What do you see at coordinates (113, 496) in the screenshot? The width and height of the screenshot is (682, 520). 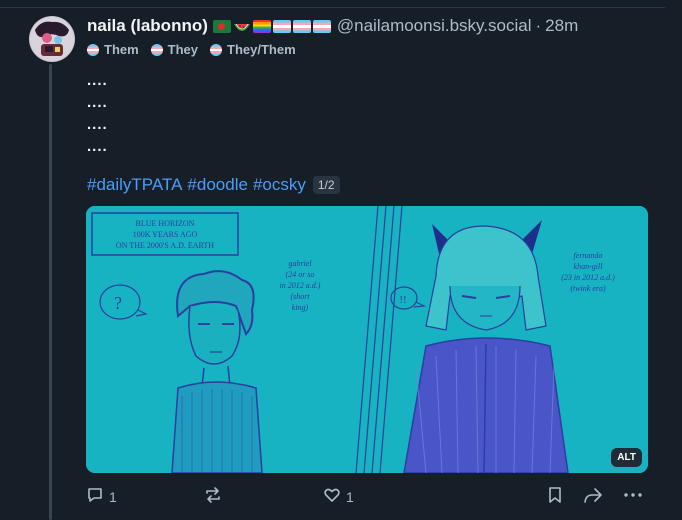 I see `reply-count: 1` at bounding box center [113, 496].